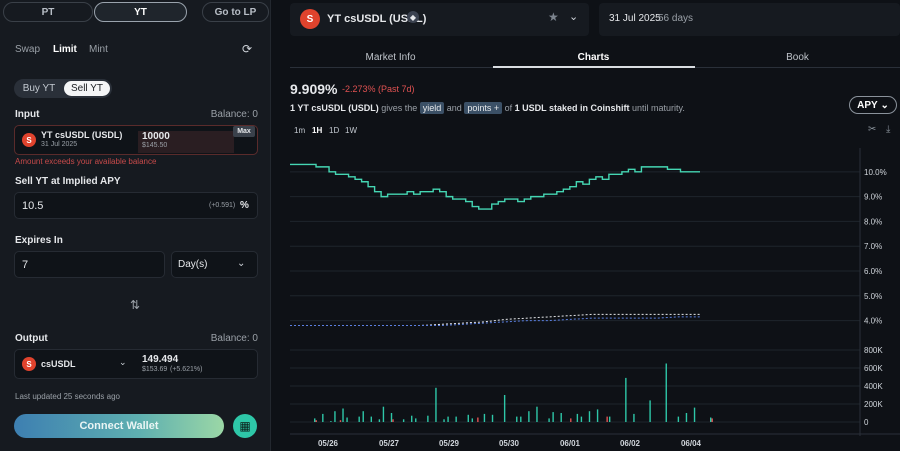 This screenshot has width=900, height=451. Describe the element at coordinates (873, 197) in the screenshot. I see `y-tick-label: 9.0%` at that location.